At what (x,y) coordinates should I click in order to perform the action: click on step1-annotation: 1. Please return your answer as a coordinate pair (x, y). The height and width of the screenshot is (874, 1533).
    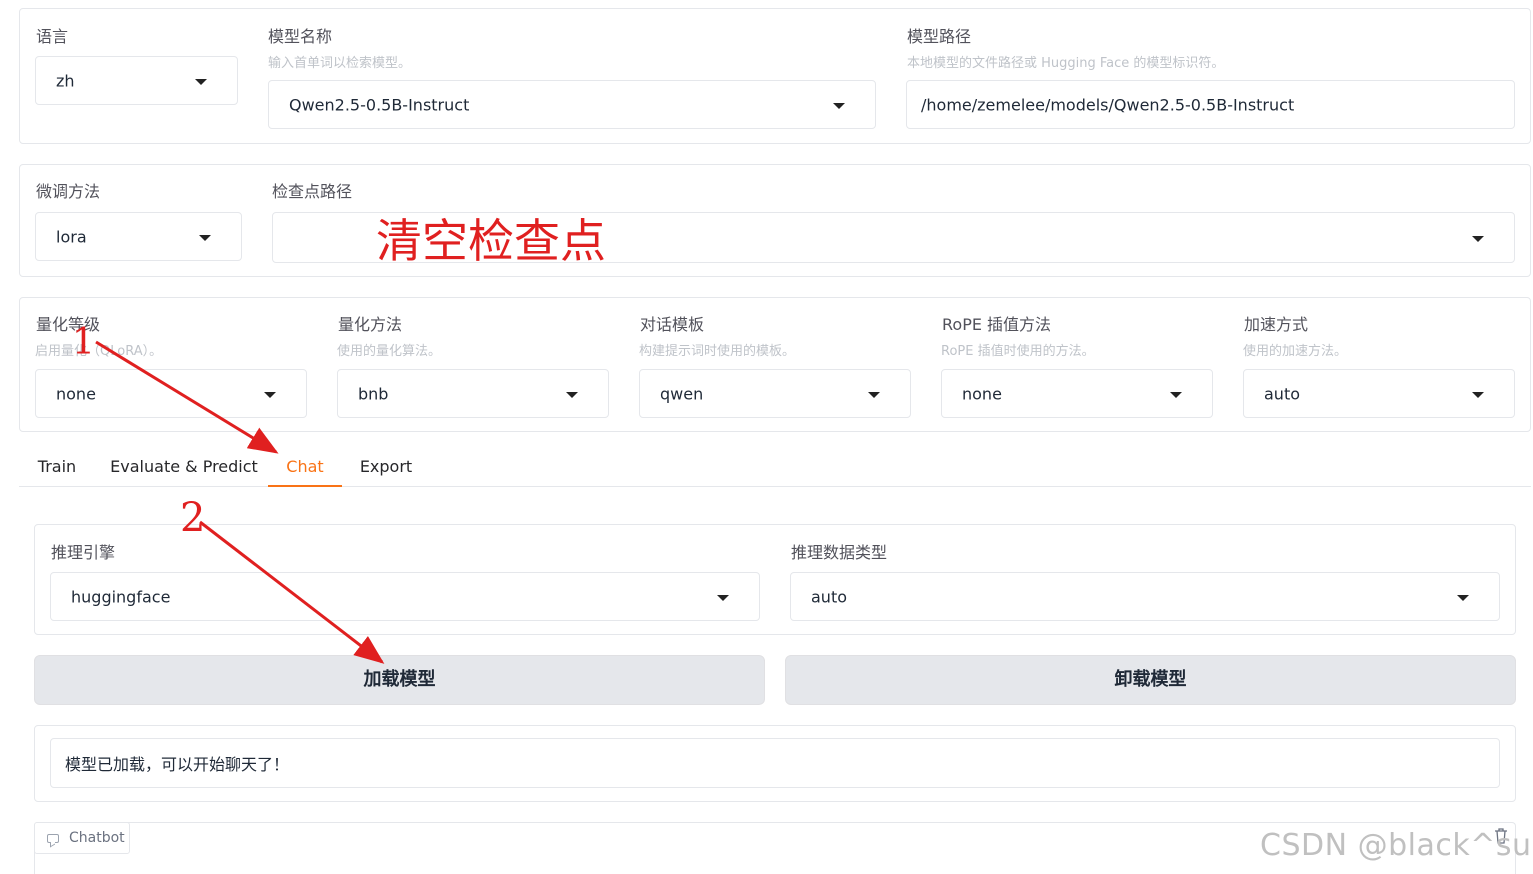
    Looking at the image, I should click on (83, 342).